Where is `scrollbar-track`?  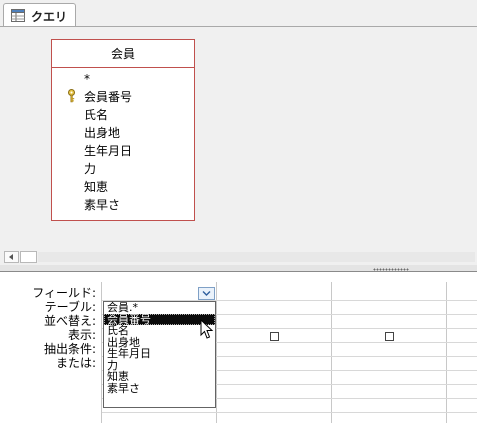
scrollbar-track is located at coordinates (256, 257).